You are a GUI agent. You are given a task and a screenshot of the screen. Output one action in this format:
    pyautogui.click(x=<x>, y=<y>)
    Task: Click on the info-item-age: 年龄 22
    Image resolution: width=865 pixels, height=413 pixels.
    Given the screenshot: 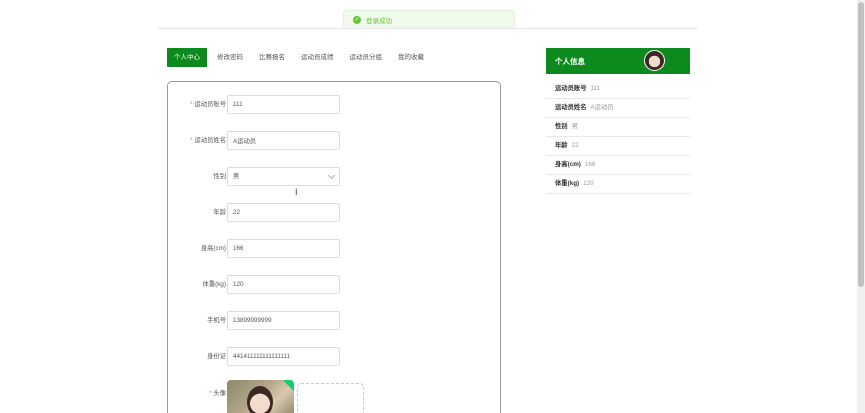 What is the action you would take?
    pyautogui.click(x=618, y=146)
    